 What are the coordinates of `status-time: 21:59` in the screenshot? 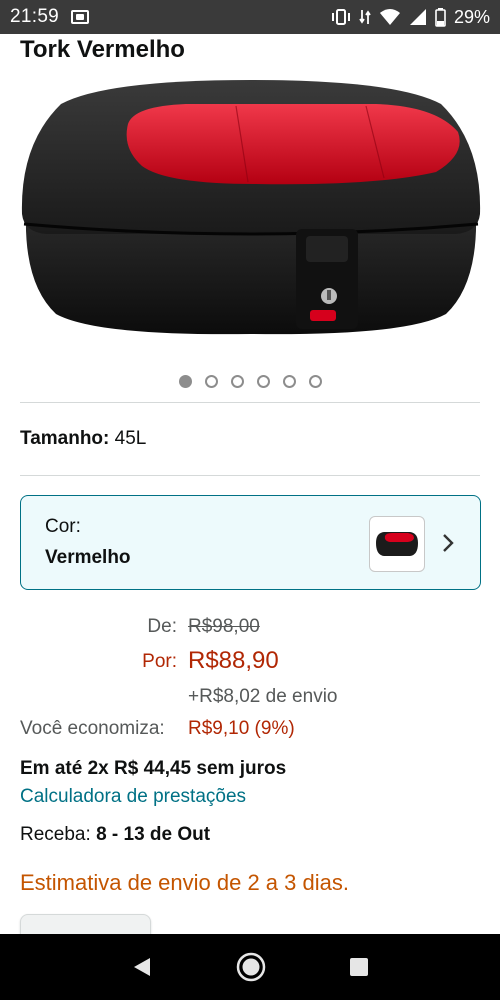 It's located at (35, 16).